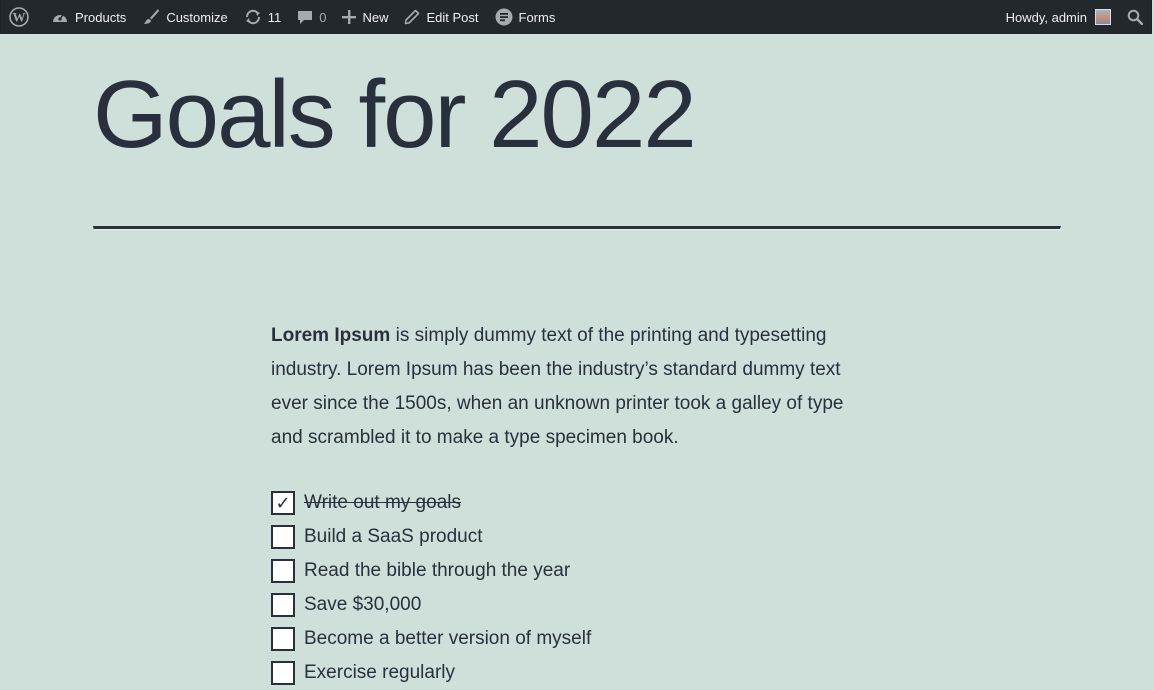 This screenshot has height=690, width=1154. I want to click on new-label: New, so click(375, 17).